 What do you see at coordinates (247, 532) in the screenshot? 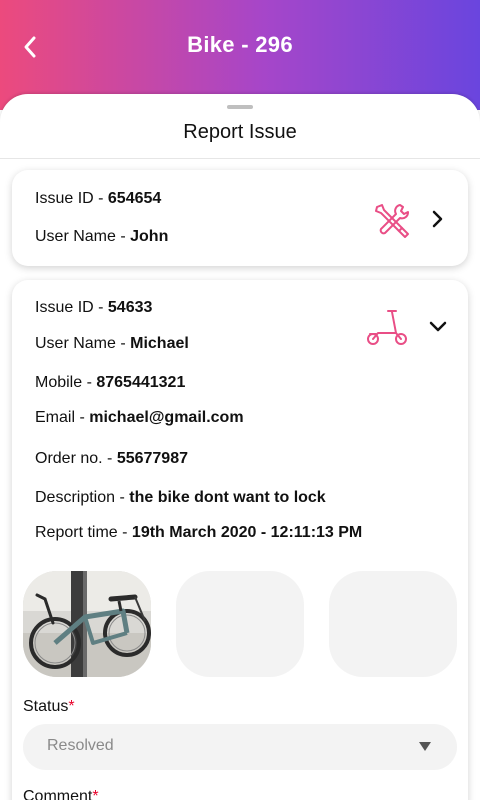
I see `report-time-value: 19th March 2020 - 12:11:13 PM` at bounding box center [247, 532].